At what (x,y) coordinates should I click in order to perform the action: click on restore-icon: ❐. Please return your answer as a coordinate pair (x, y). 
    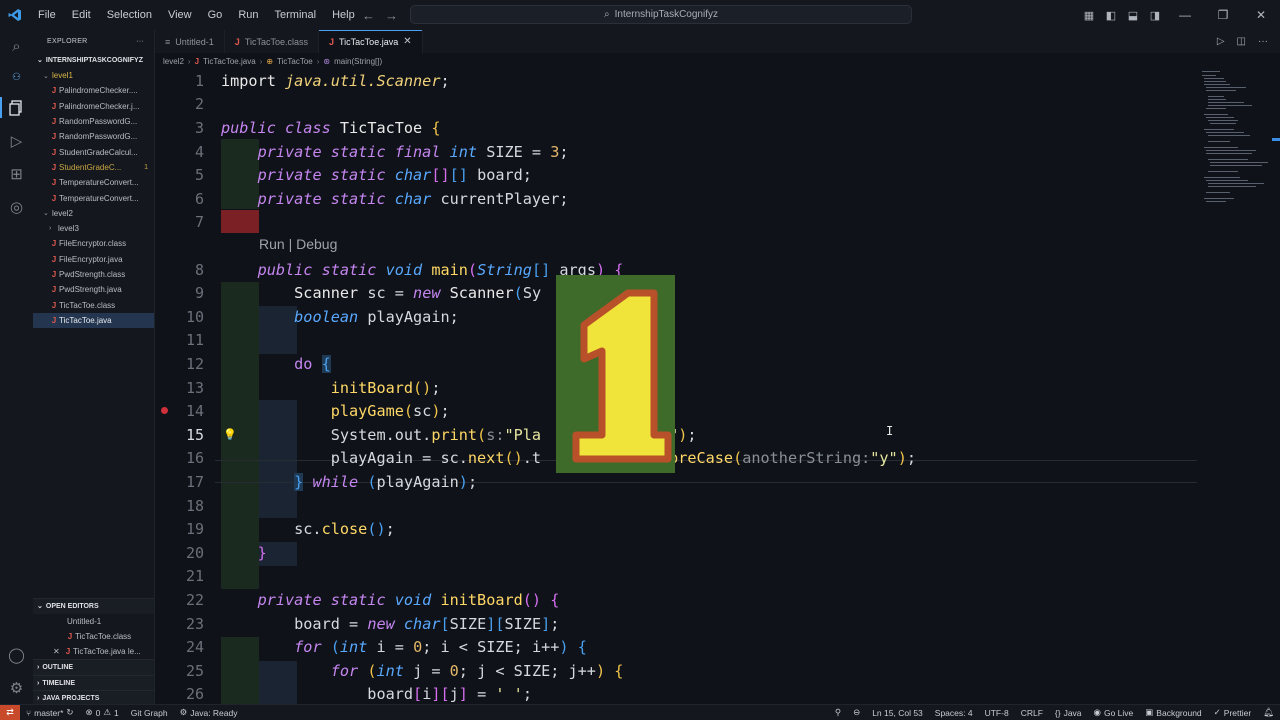
    Looking at the image, I should click on (1223, 15).